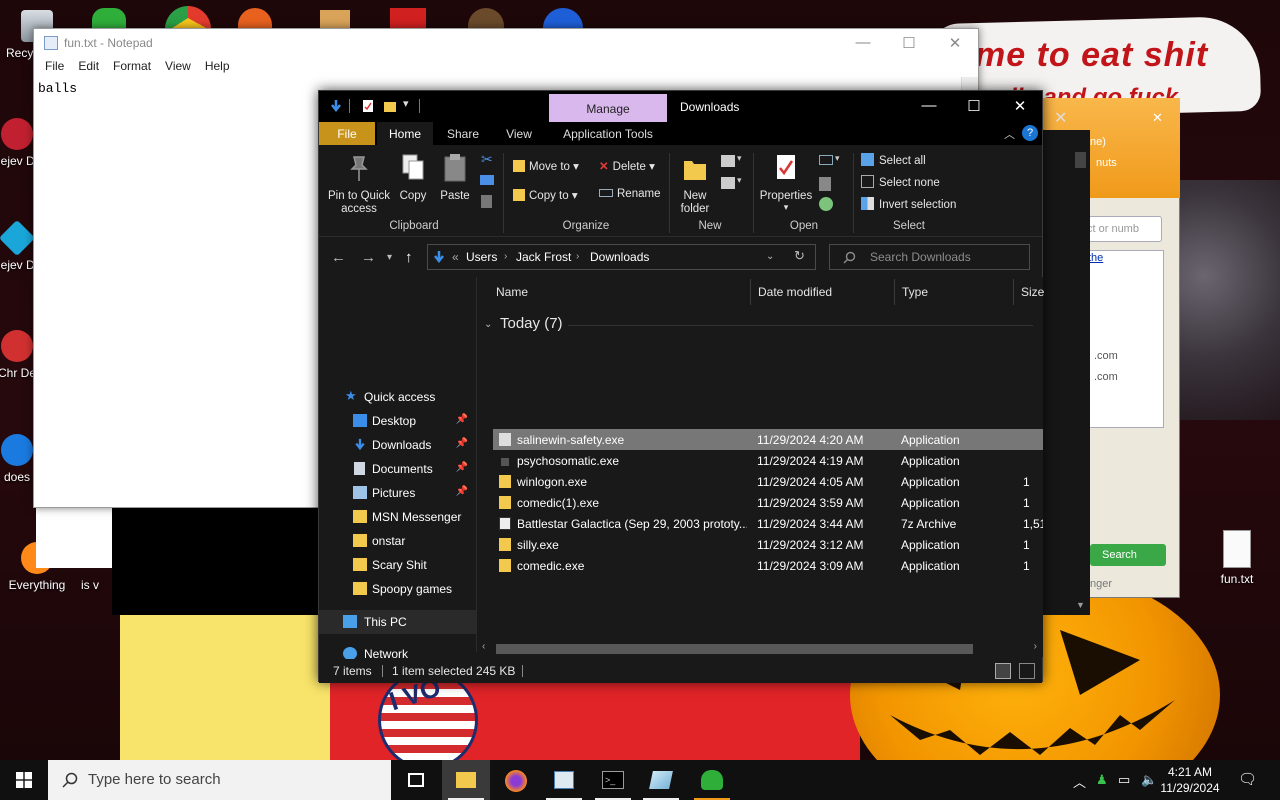 This screenshot has width=1280, height=800. Describe the element at coordinates (519, 133) in the screenshot. I see `tab-view: View` at that location.